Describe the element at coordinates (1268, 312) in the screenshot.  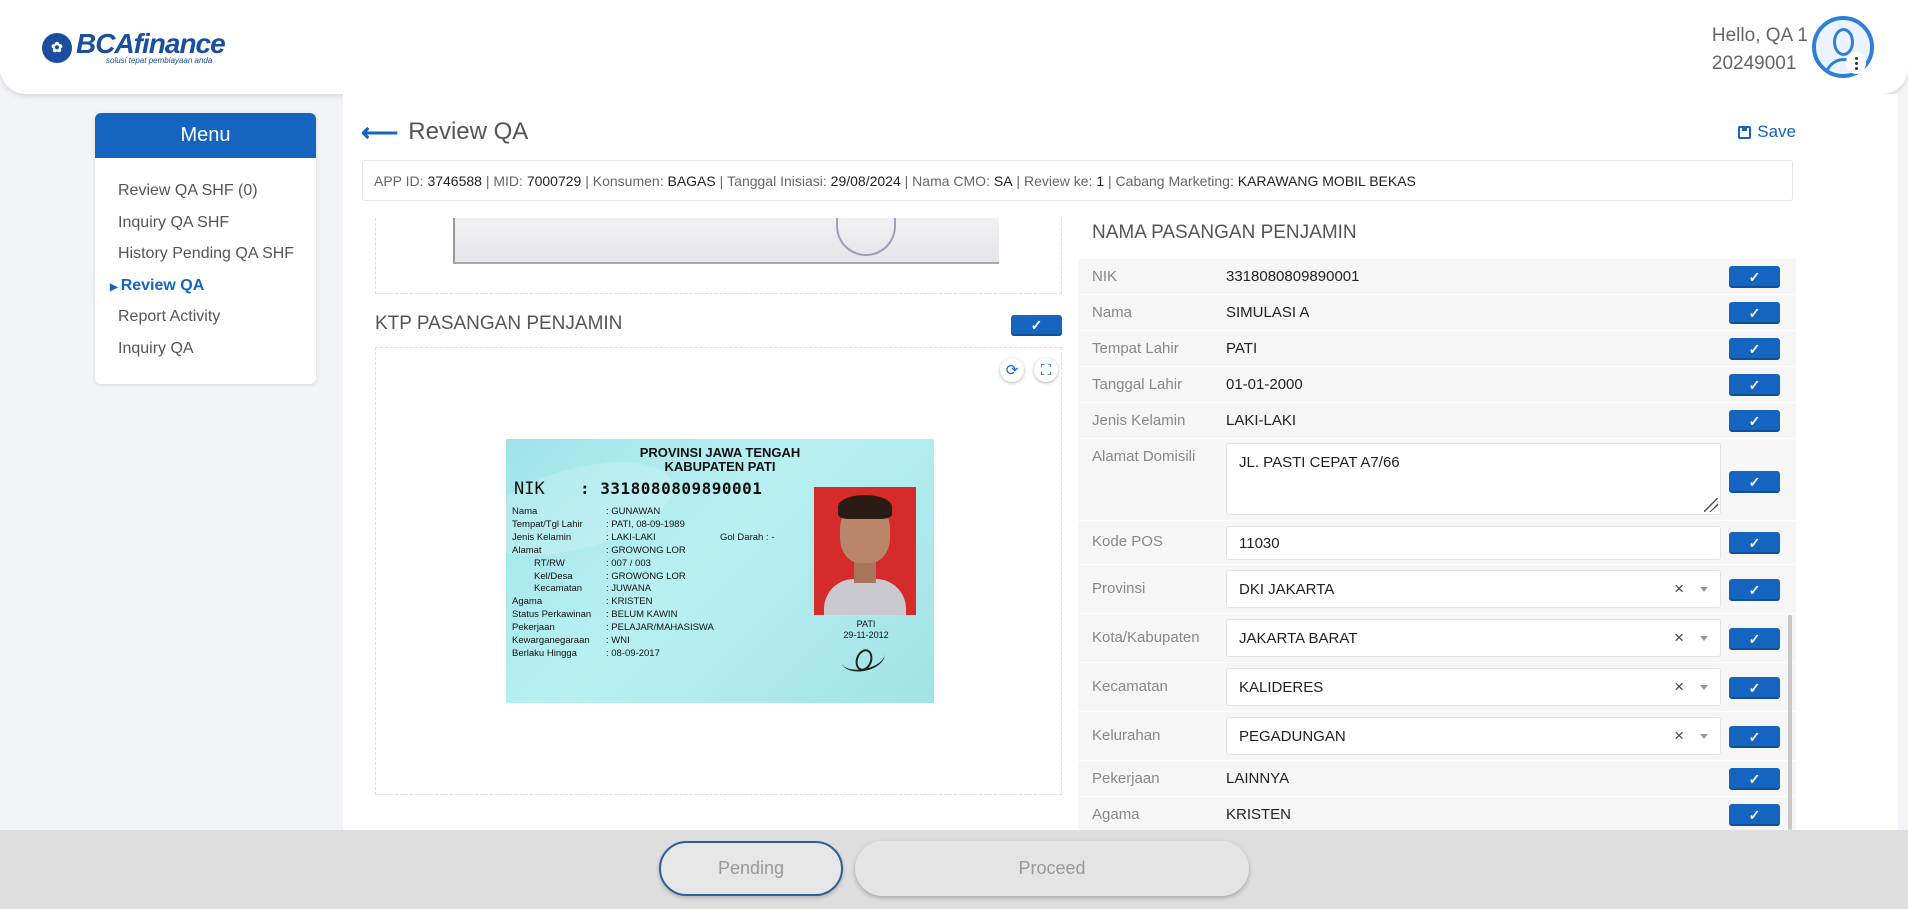
I see `nama-value: SIMULASI A` at that location.